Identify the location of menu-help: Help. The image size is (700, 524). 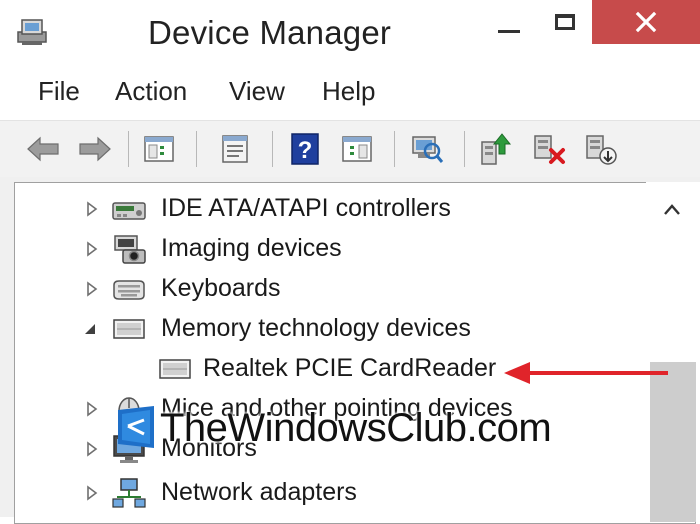
(348, 91).